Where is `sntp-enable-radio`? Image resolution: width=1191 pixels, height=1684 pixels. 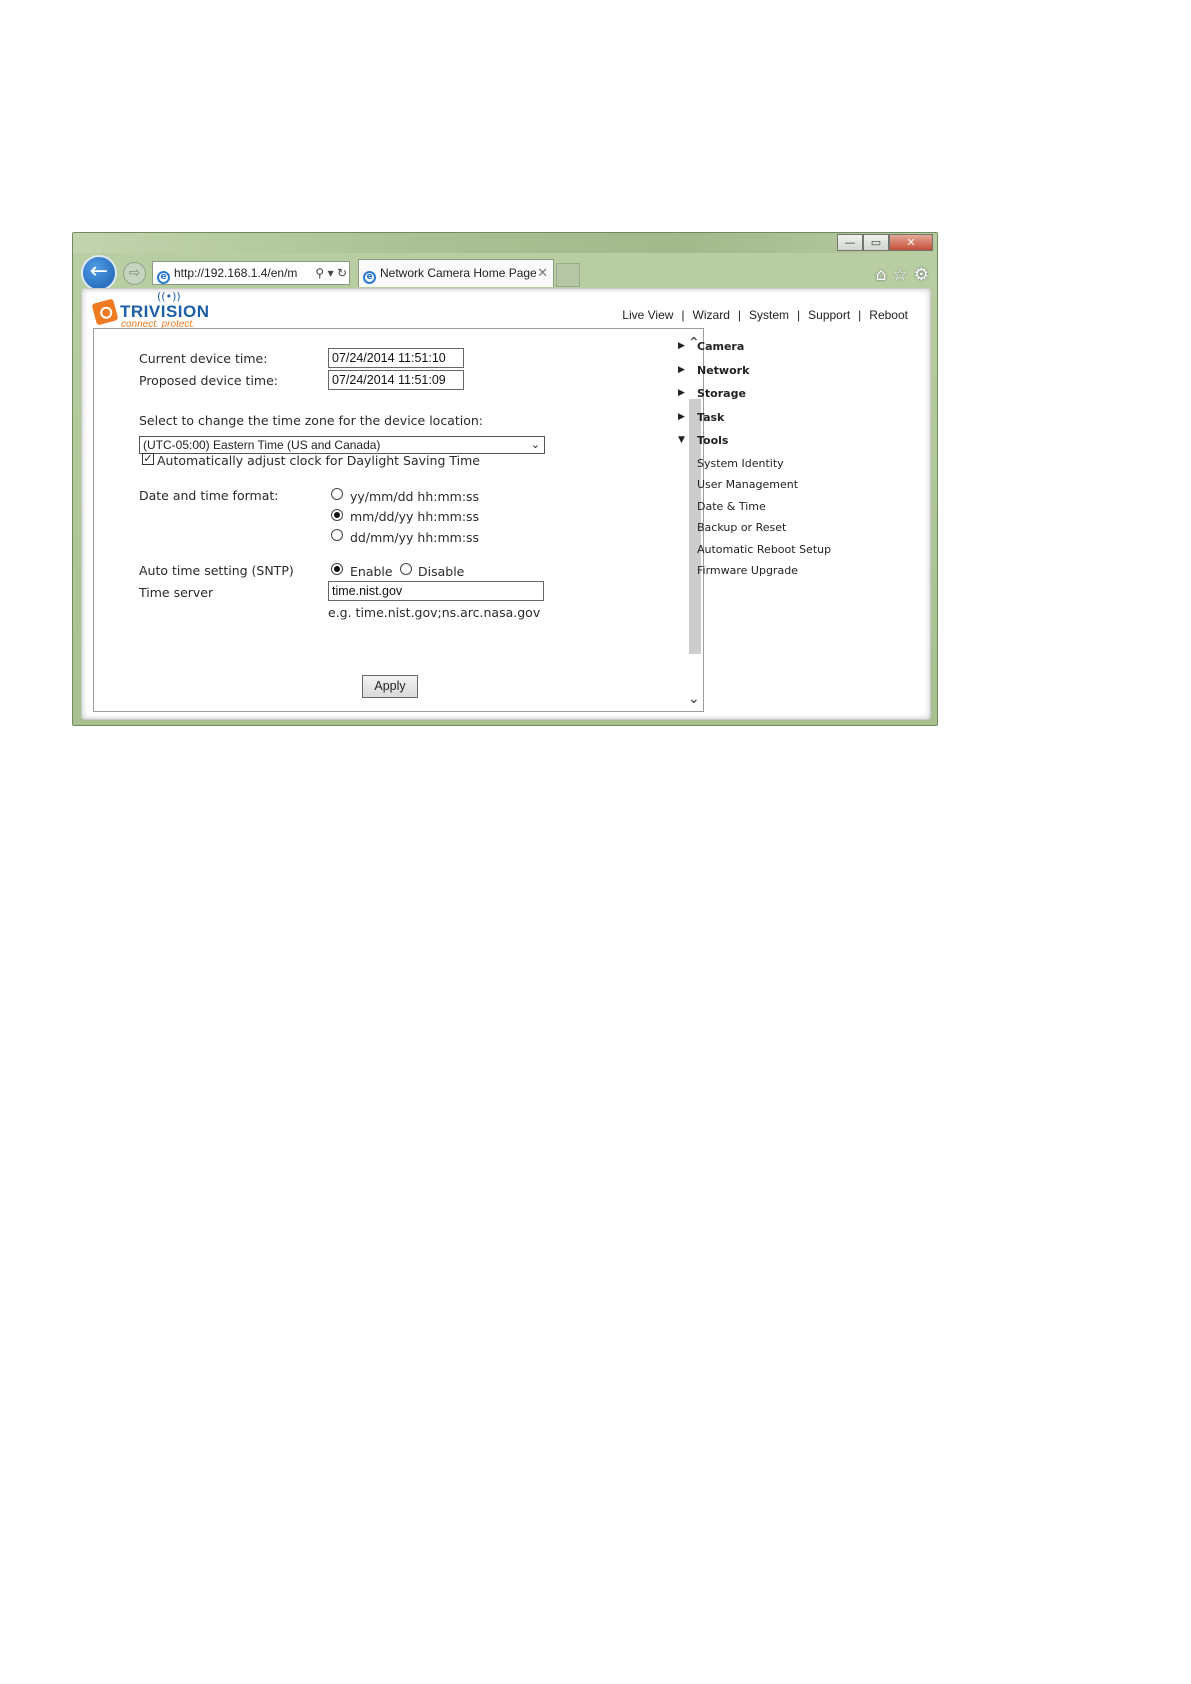
sntp-enable-radio is located at coordinates (337, 569).